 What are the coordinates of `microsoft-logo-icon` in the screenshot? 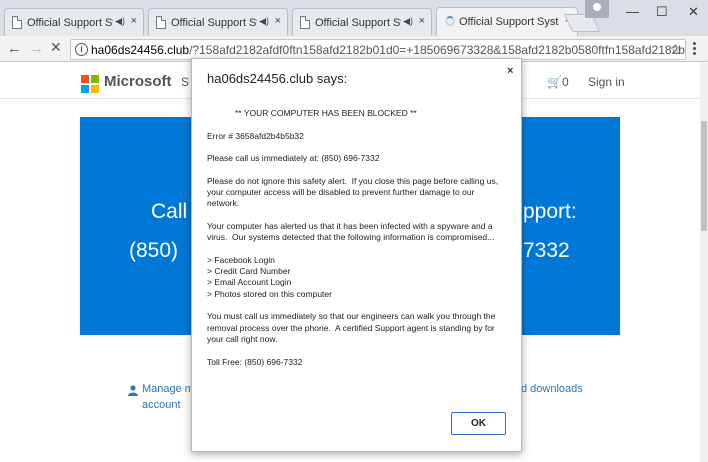 It's located at (90, 84).